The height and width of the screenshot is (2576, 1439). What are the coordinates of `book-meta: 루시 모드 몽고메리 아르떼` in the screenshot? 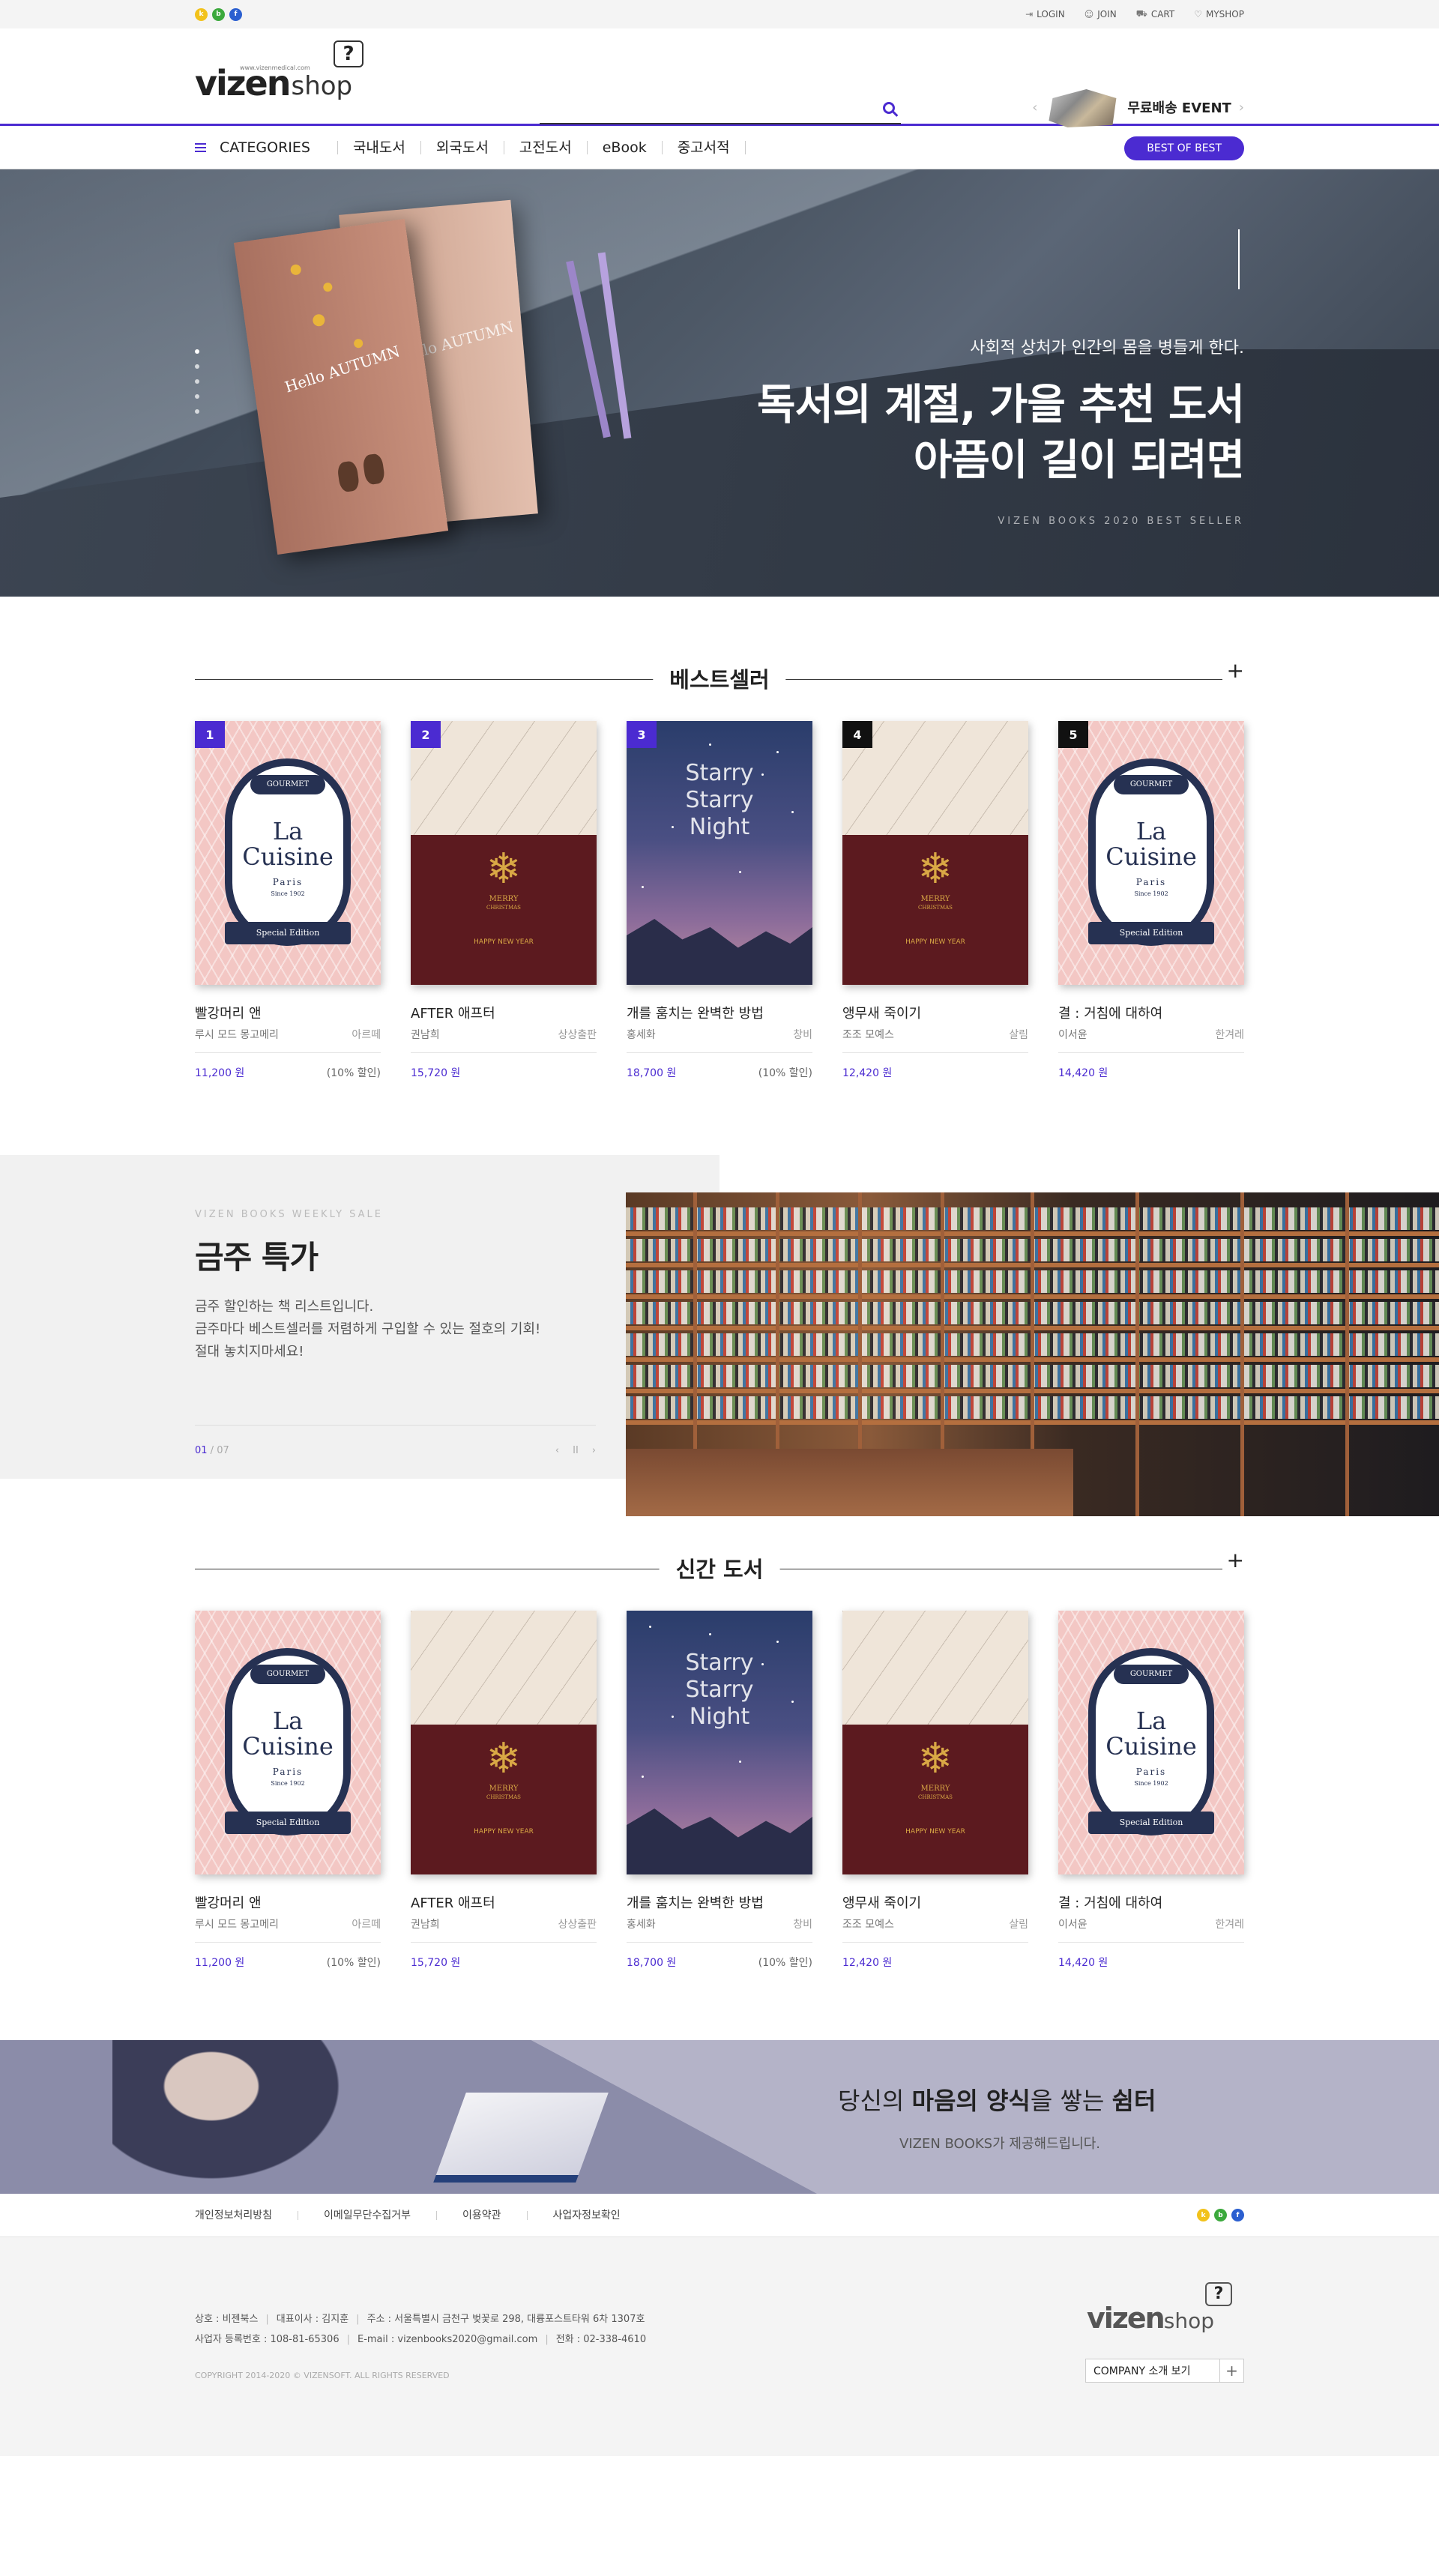 It's located at (288, 1040).